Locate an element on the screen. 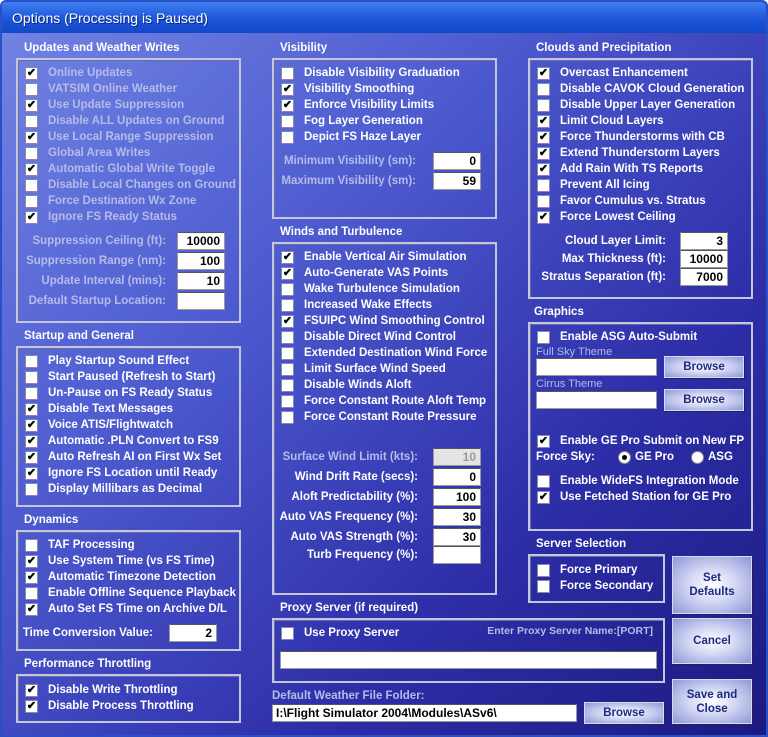 Image resolution: width=768 pixels, height=737 pixels. option-checkbox: Prevent All Icing is located at coordinates (593, 185).